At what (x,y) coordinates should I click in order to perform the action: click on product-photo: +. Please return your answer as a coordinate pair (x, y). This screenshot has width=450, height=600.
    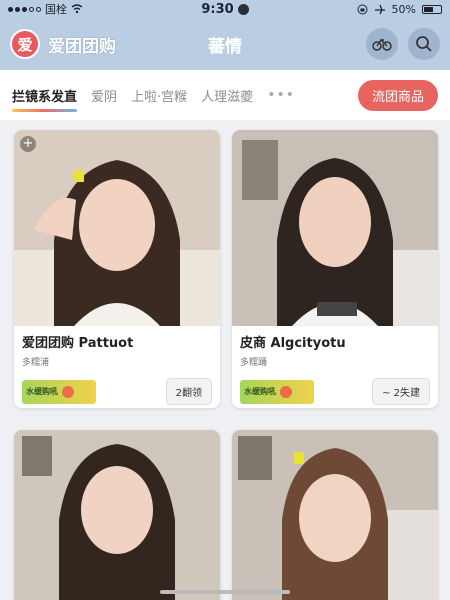
    Looking at the image, I should click on (117, 228).